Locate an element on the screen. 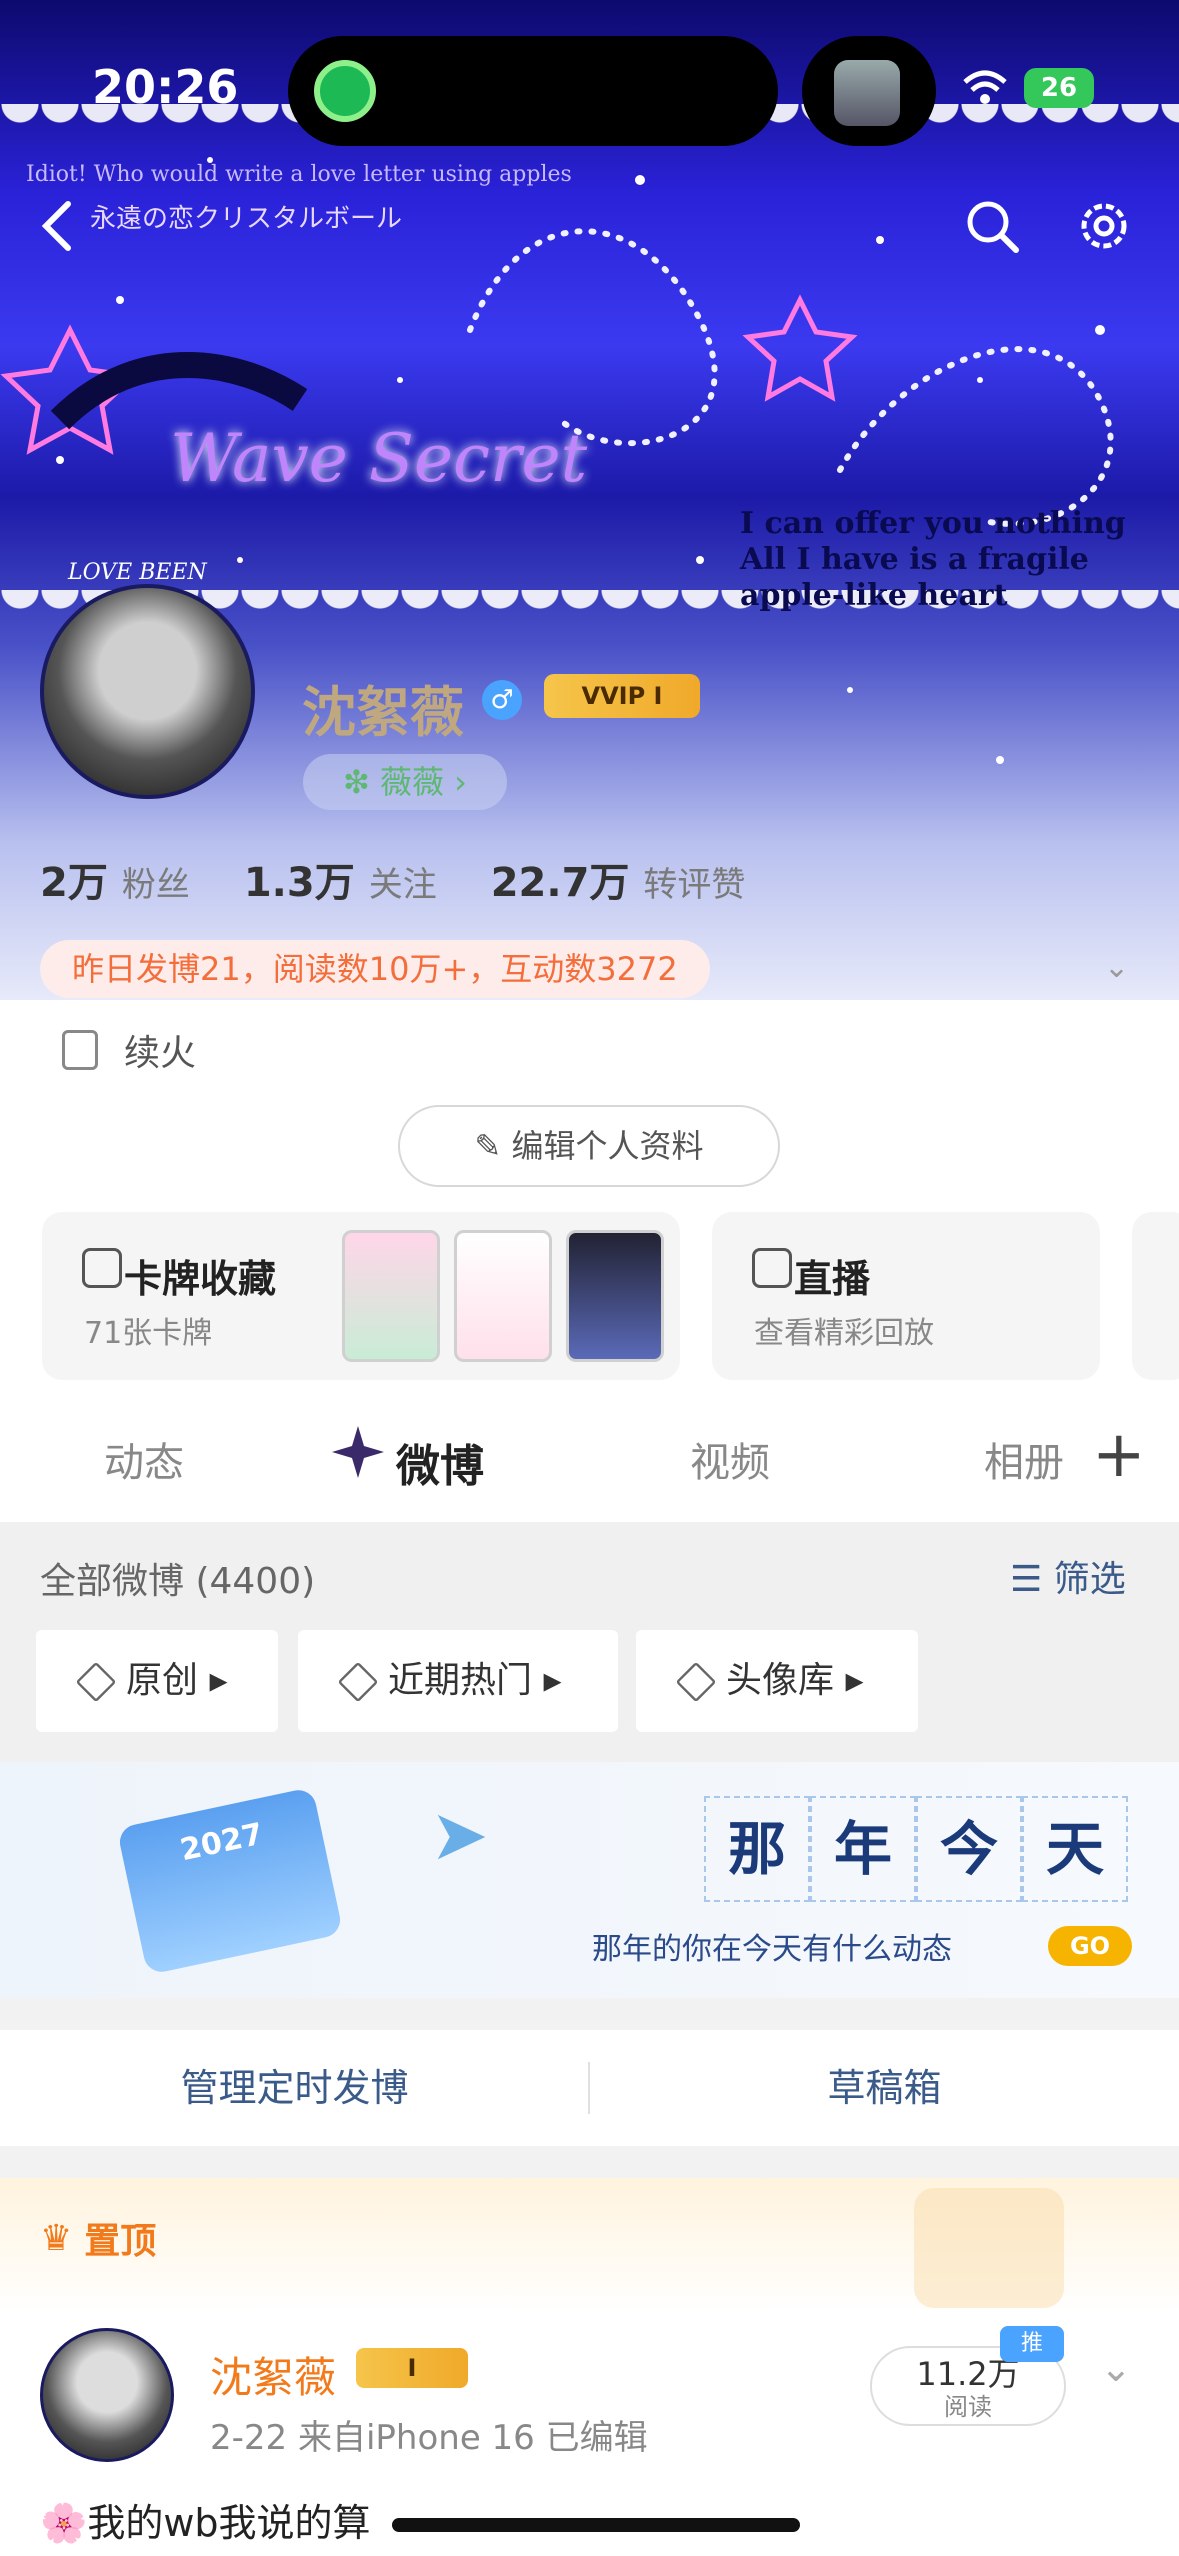 Image resolution: width=1179 pixels, height=2556 pixels. chip-avatars: 头像库 ▸ is located at coordinates (777, 1681).